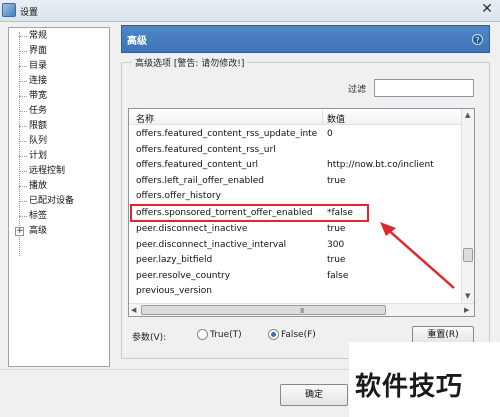 The image size is (500, 417). What do you see at coordinates (273, 334) in the screenshot?
I see `radio-false` at bounding box center [273, 334].